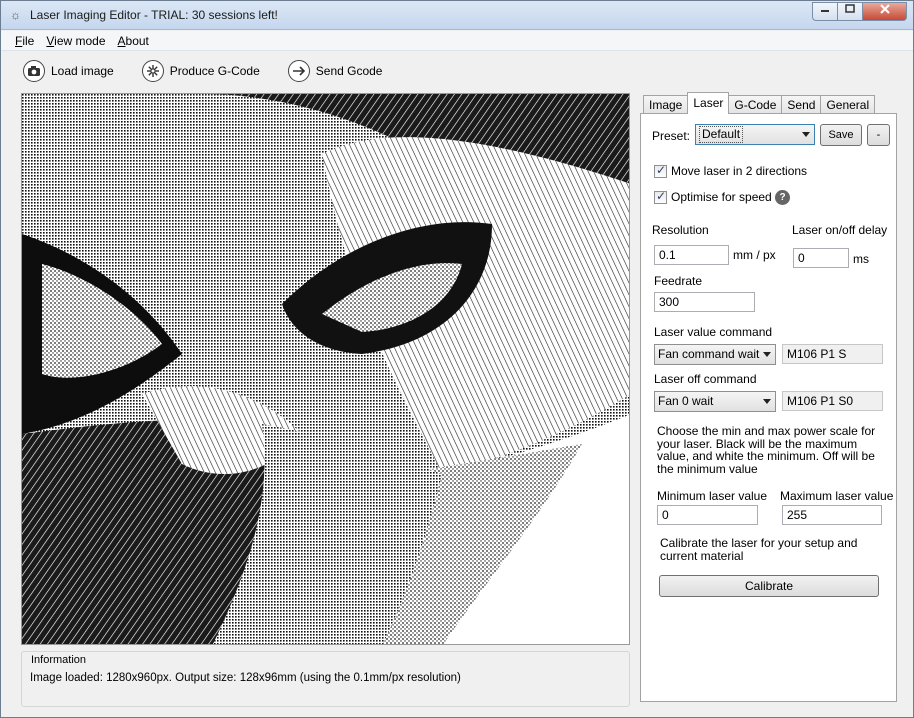  I want to click on laser-off-command-text: M106 P1 S0, so click(832, 401).